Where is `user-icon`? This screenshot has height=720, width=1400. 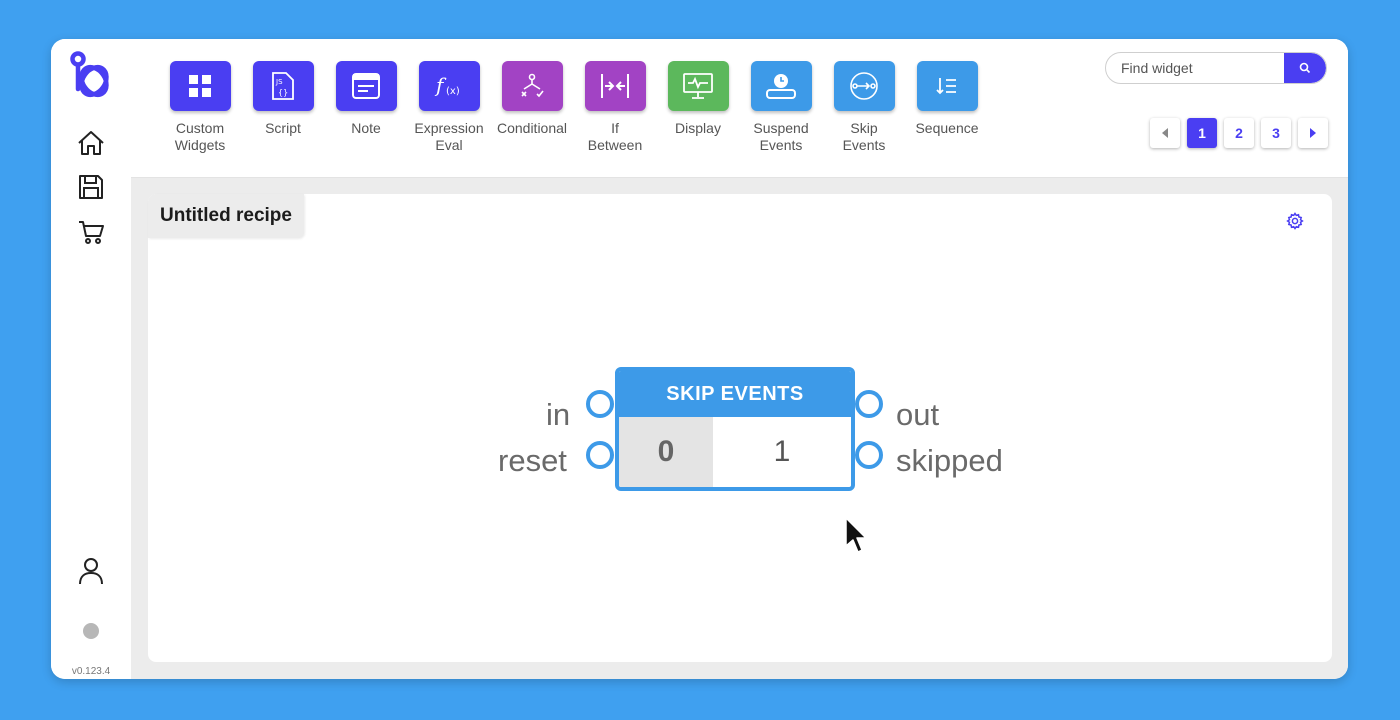
user-icon is located at coordinates (91, 571).